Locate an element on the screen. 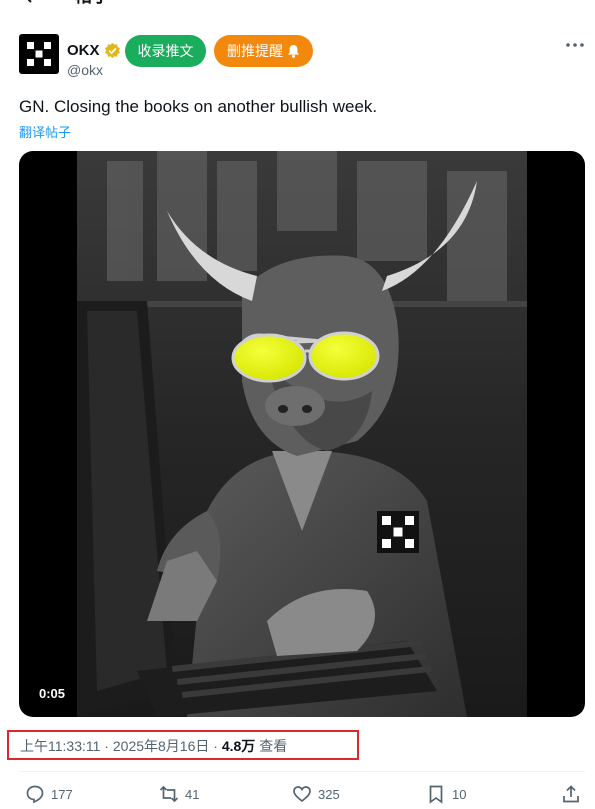  retweet-button: 41 is located at coordinates (179, 794).